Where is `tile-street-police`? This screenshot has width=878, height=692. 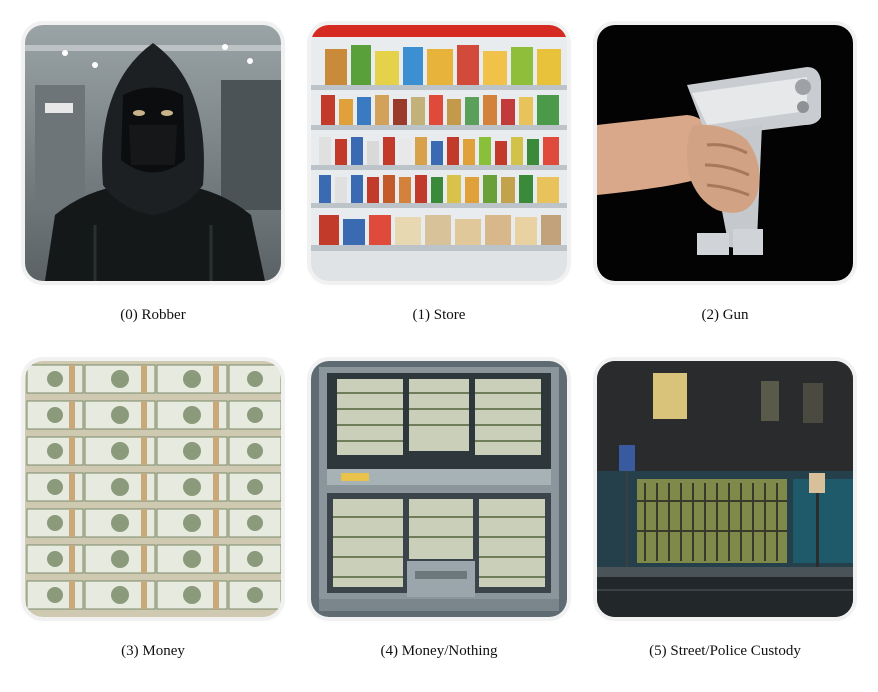 tile-street-police is located at coordinates (725, 489).